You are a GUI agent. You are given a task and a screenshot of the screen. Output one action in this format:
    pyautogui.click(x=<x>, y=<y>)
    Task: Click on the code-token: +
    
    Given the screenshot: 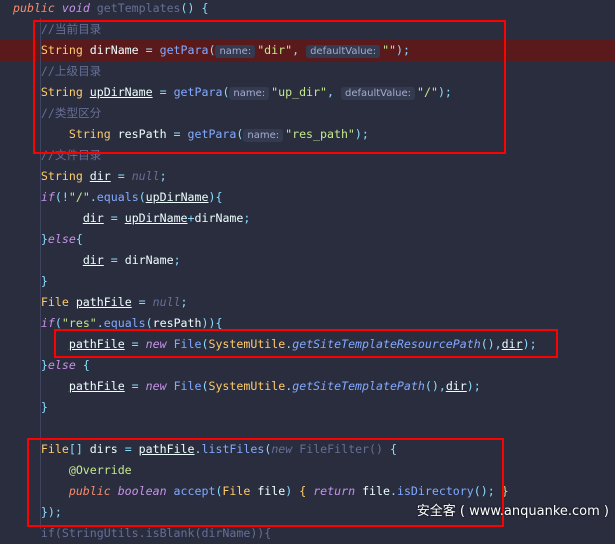 What is the action you would take?
    pyautogui.click(x=191, y=218)
    